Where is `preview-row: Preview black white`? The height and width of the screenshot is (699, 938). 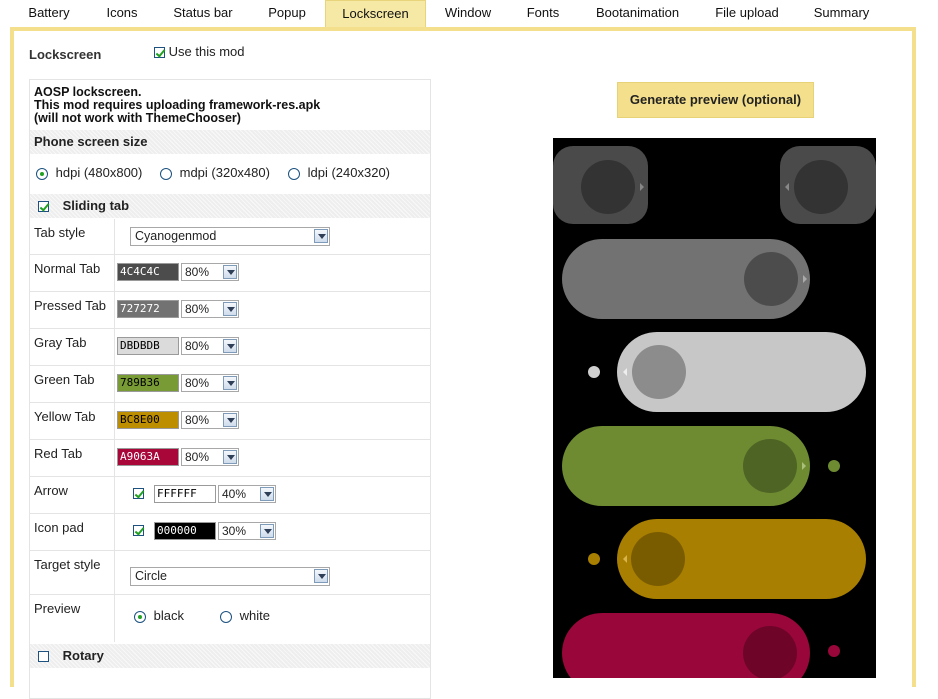 preview-row: Preview black white is located at coordinates (230, 618).